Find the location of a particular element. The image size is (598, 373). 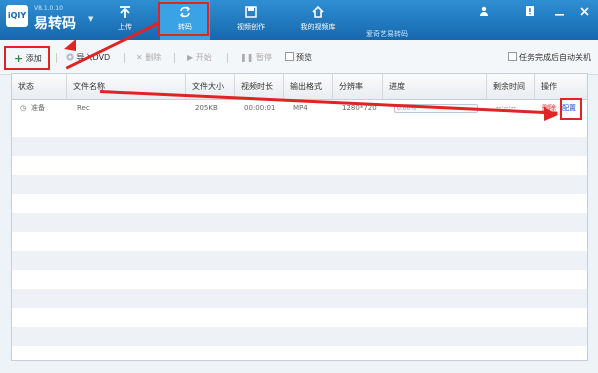

auto-shutdown-label: 任务完成后自动关机 is located at coordinates (555, 57).